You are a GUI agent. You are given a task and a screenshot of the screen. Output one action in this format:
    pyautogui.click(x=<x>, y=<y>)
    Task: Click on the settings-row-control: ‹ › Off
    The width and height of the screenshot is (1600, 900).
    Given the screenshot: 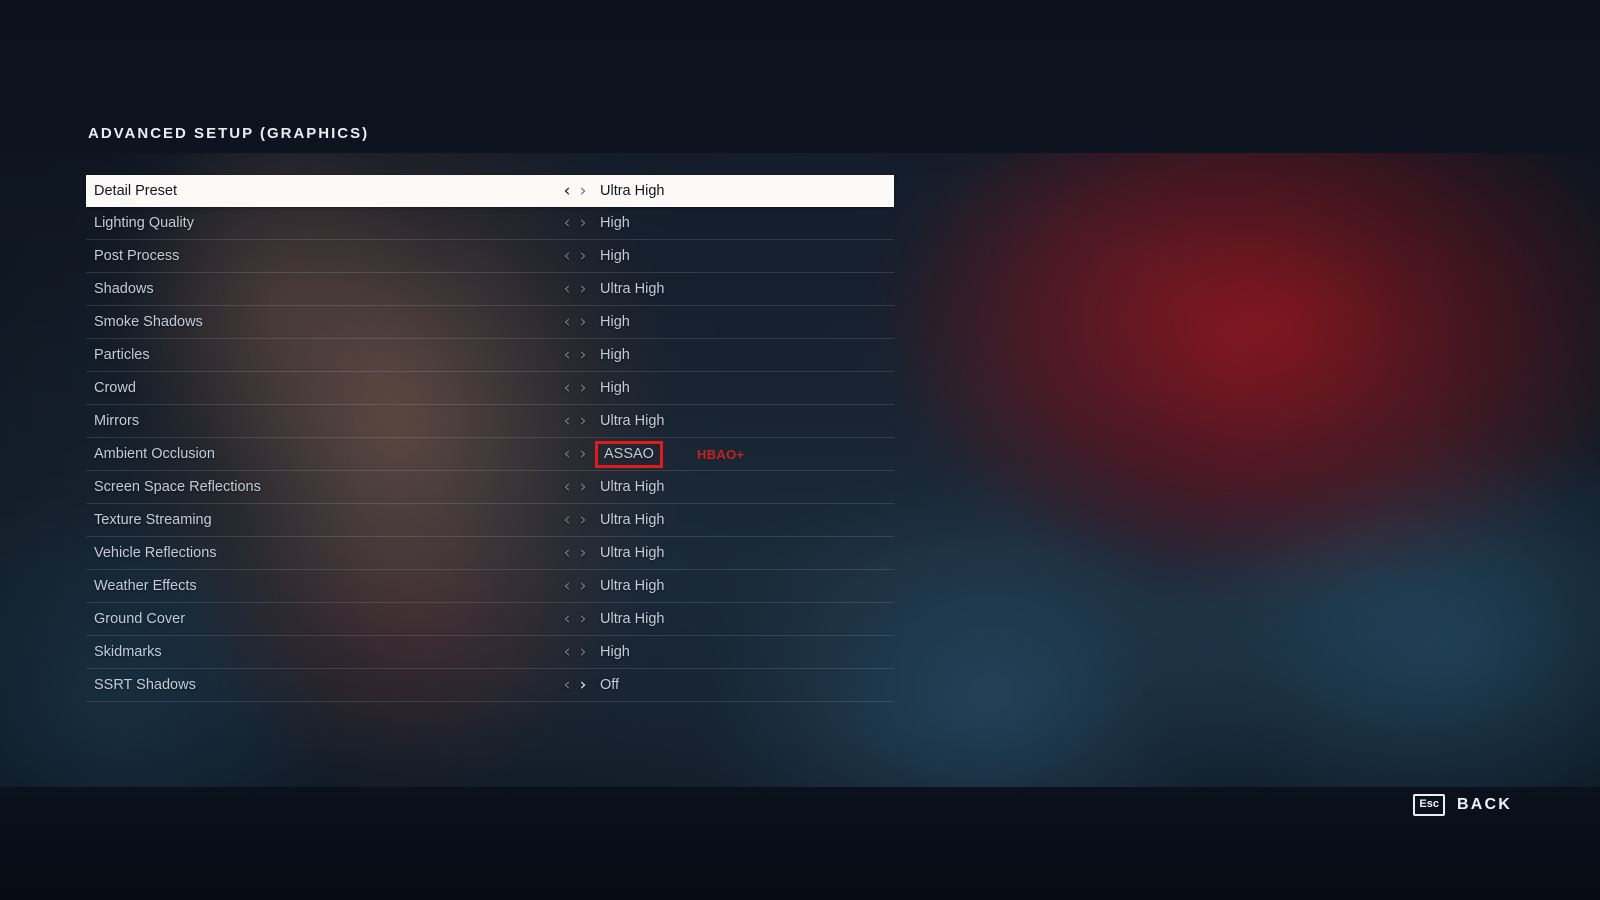 What is the action you would take?
    pyautogui.click(x=589, y=685)
    